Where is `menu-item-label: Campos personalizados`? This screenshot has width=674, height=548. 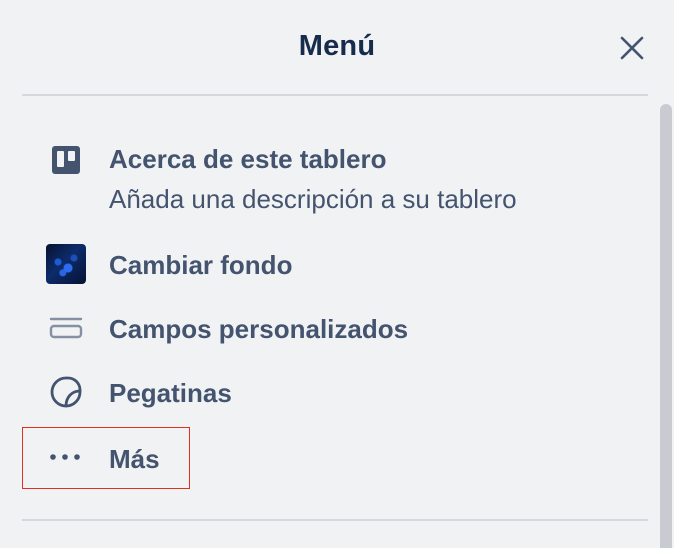 menu-item-label: Campos personalizados is located at coordinates (259, 329).